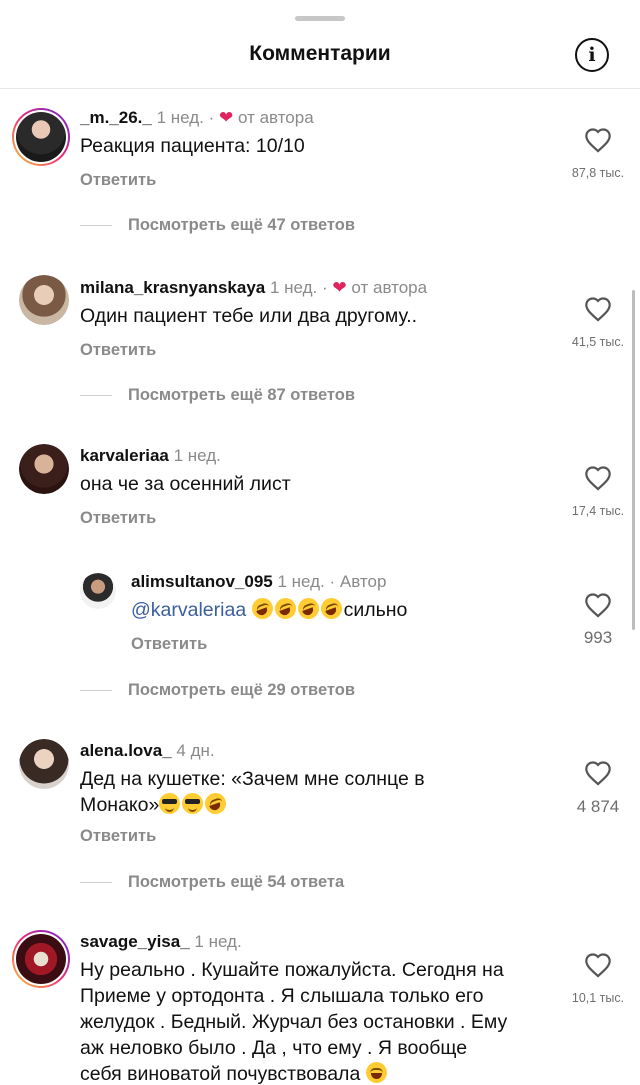  What do you see at coordinates (124, 455) in the screenshot?
I see `username: karvaleriaa` at bounding box center [124, 455].